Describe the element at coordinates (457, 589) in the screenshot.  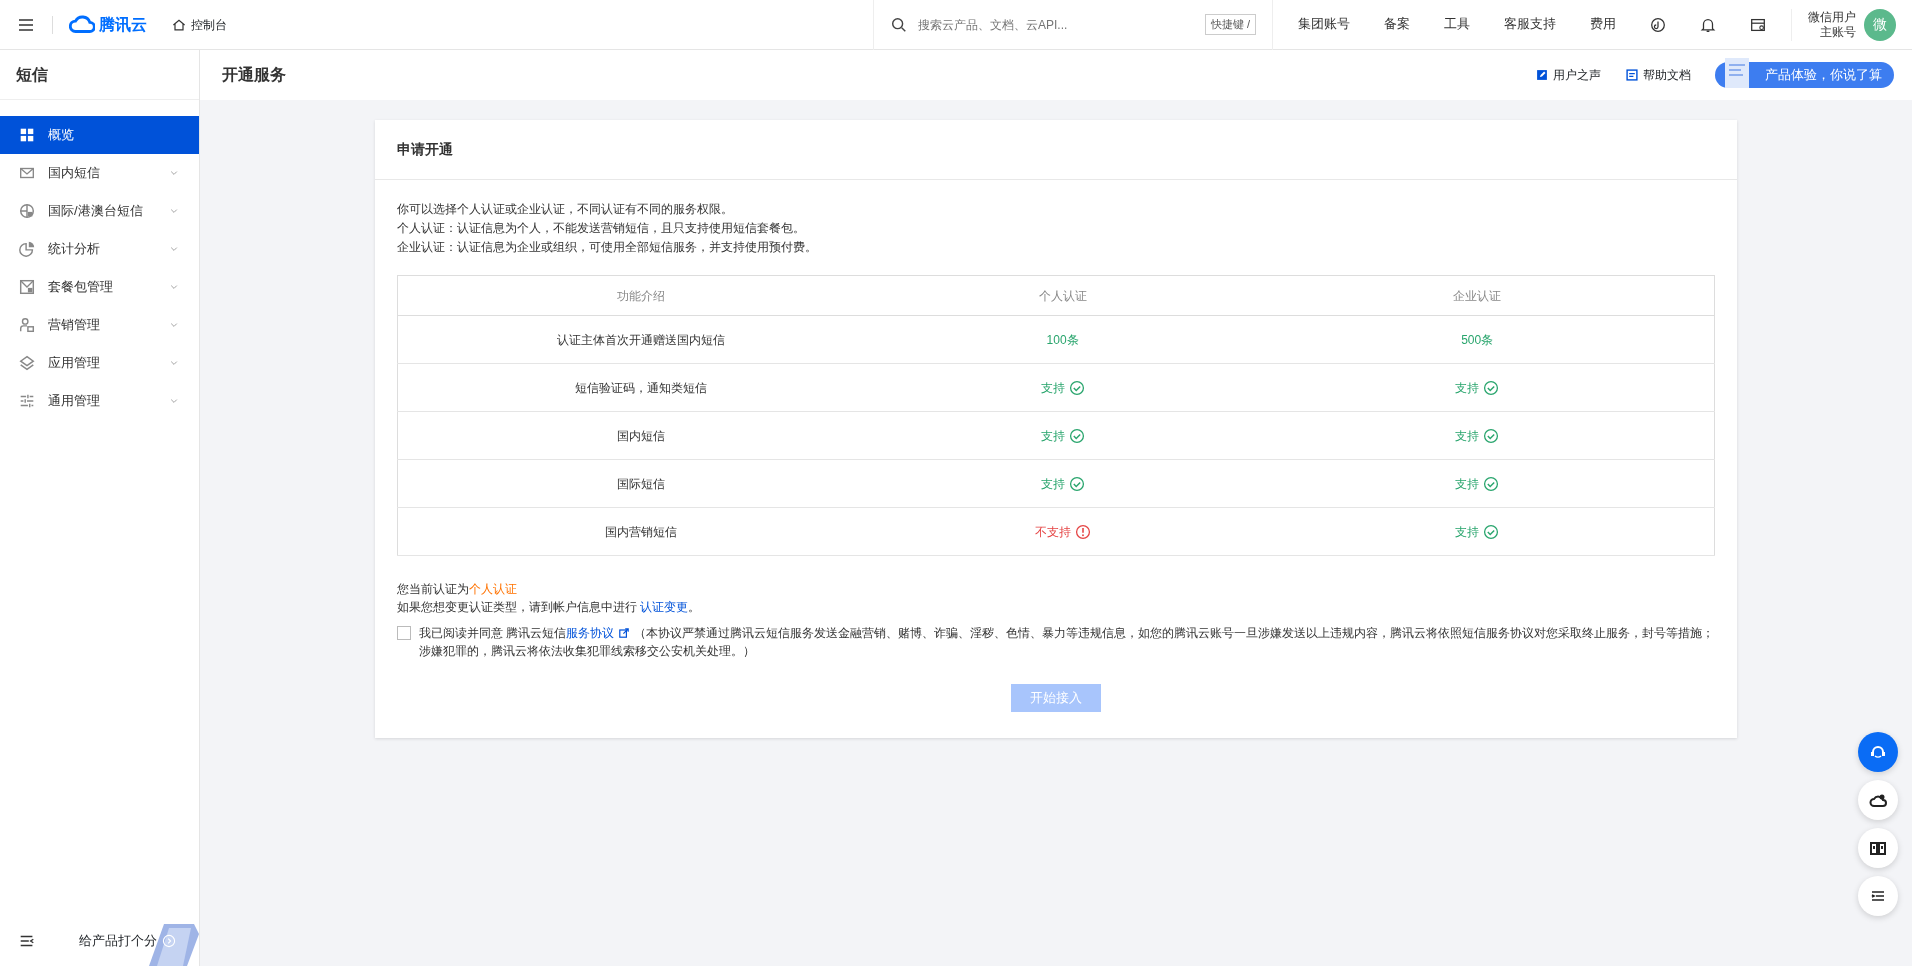
I see `current-verification-text: 您当前认证为个人认证` at that location.